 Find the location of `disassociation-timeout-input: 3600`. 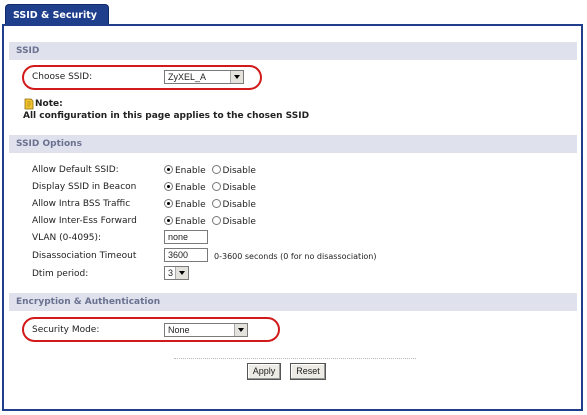

disassociation-timeout-input: 3600 is located at coordinates (186, 255).